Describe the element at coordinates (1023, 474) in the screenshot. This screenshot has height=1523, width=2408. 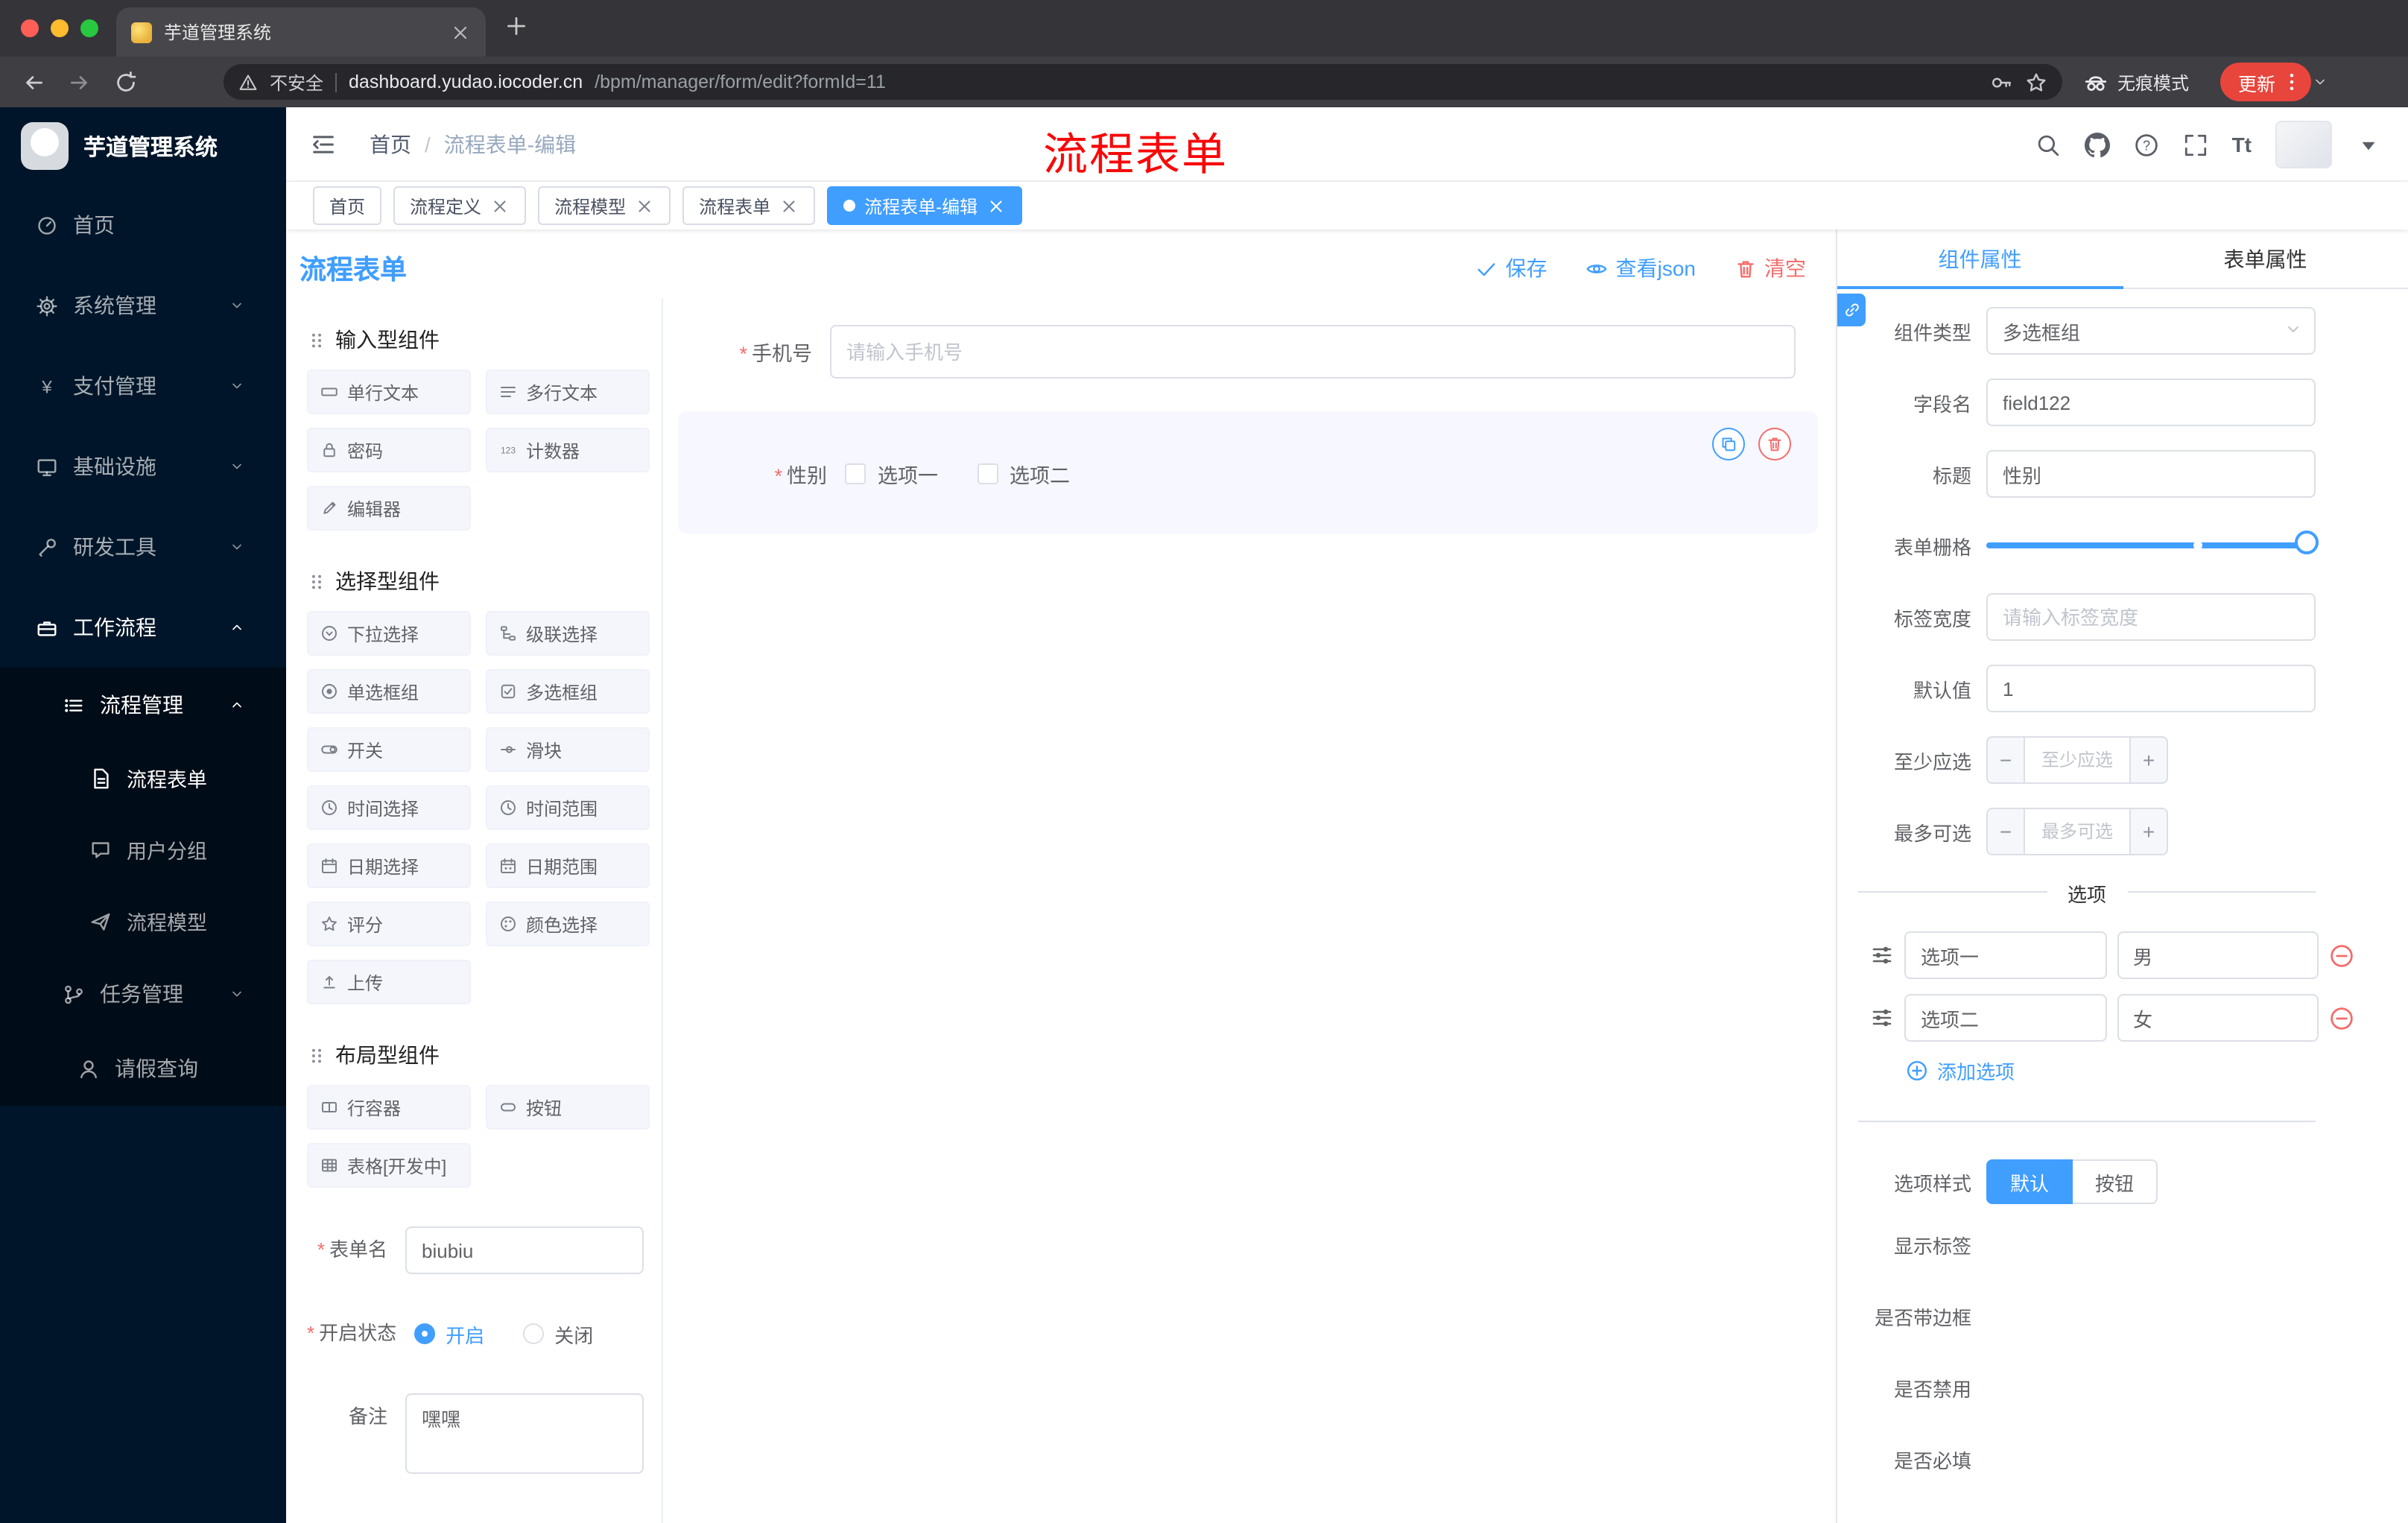
I see `checkbox-option-2: 选项二` at that location.